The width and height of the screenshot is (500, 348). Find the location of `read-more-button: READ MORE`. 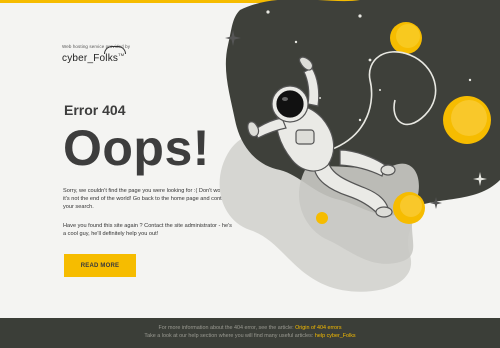

read-more-button: READ MORE is located at coordinates (100, 265).